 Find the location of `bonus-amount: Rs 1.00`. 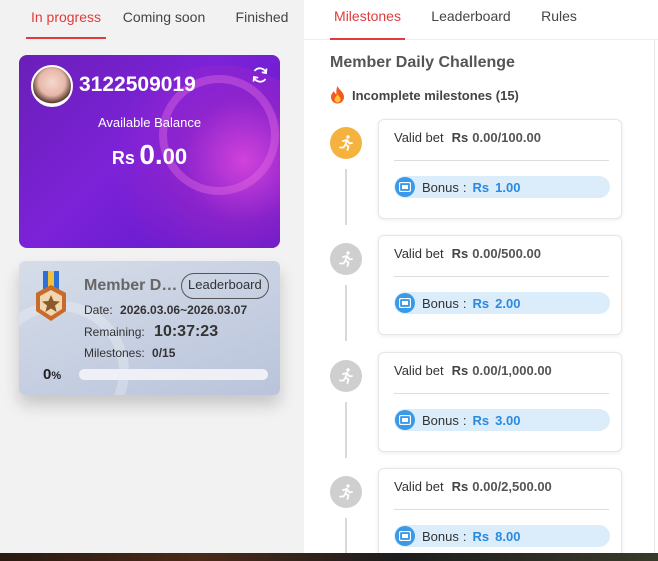

bonus-amount: Rs 1.00 is located at coordinates (497, 187).